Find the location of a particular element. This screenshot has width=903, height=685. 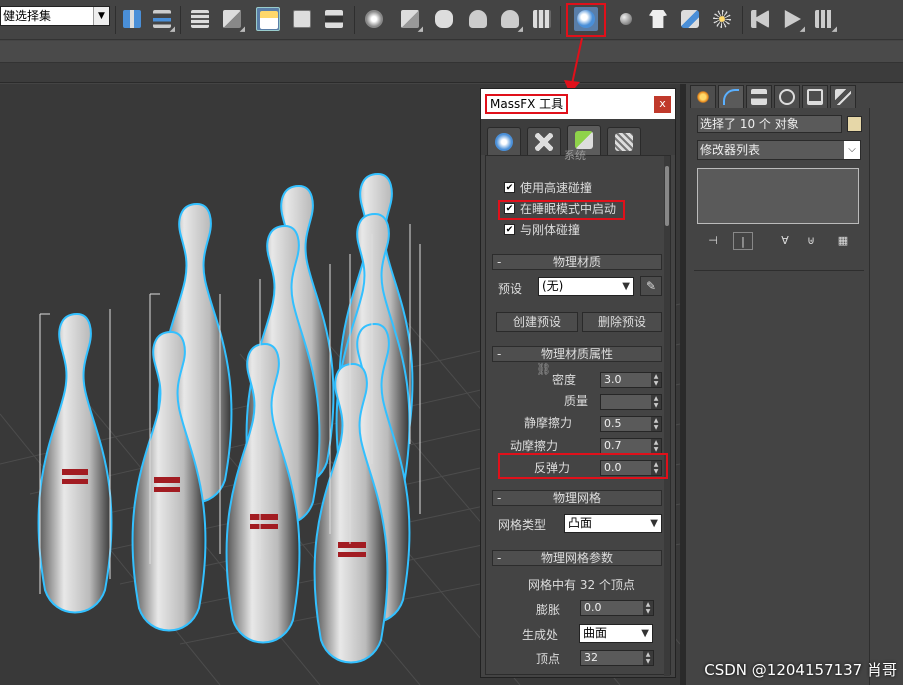

reset-simulation-button is located at coordinates (760, 19).